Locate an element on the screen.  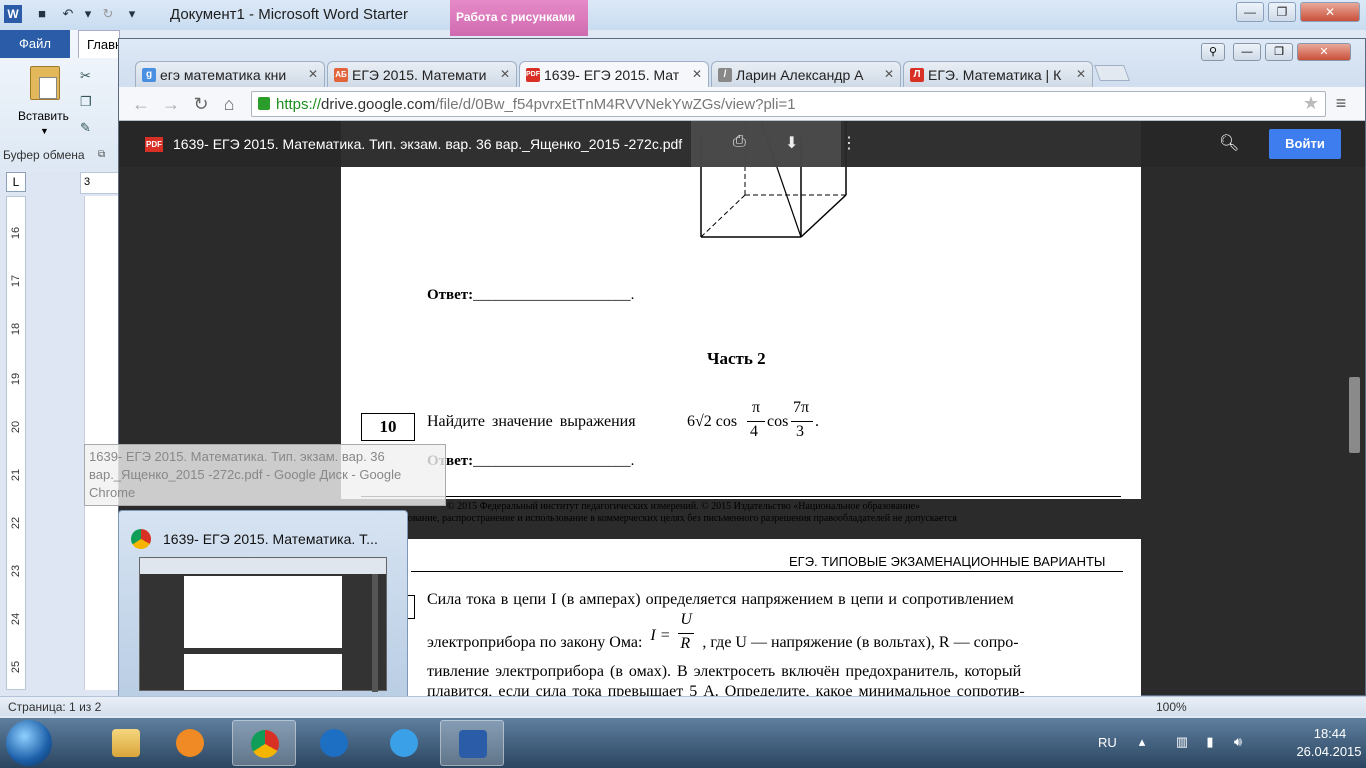
preview-thumbnail is located at coordinates (263, 624).